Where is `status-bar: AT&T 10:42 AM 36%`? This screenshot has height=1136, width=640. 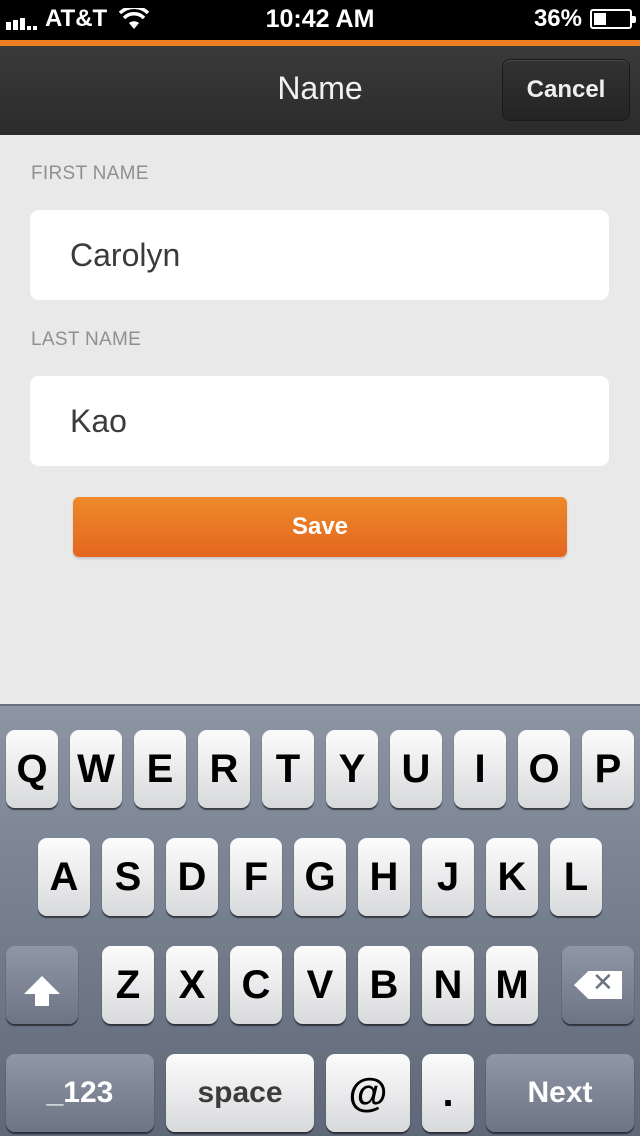
status-bar: AT&T 10:42 AM 36% is located at coordinates (320, 20).